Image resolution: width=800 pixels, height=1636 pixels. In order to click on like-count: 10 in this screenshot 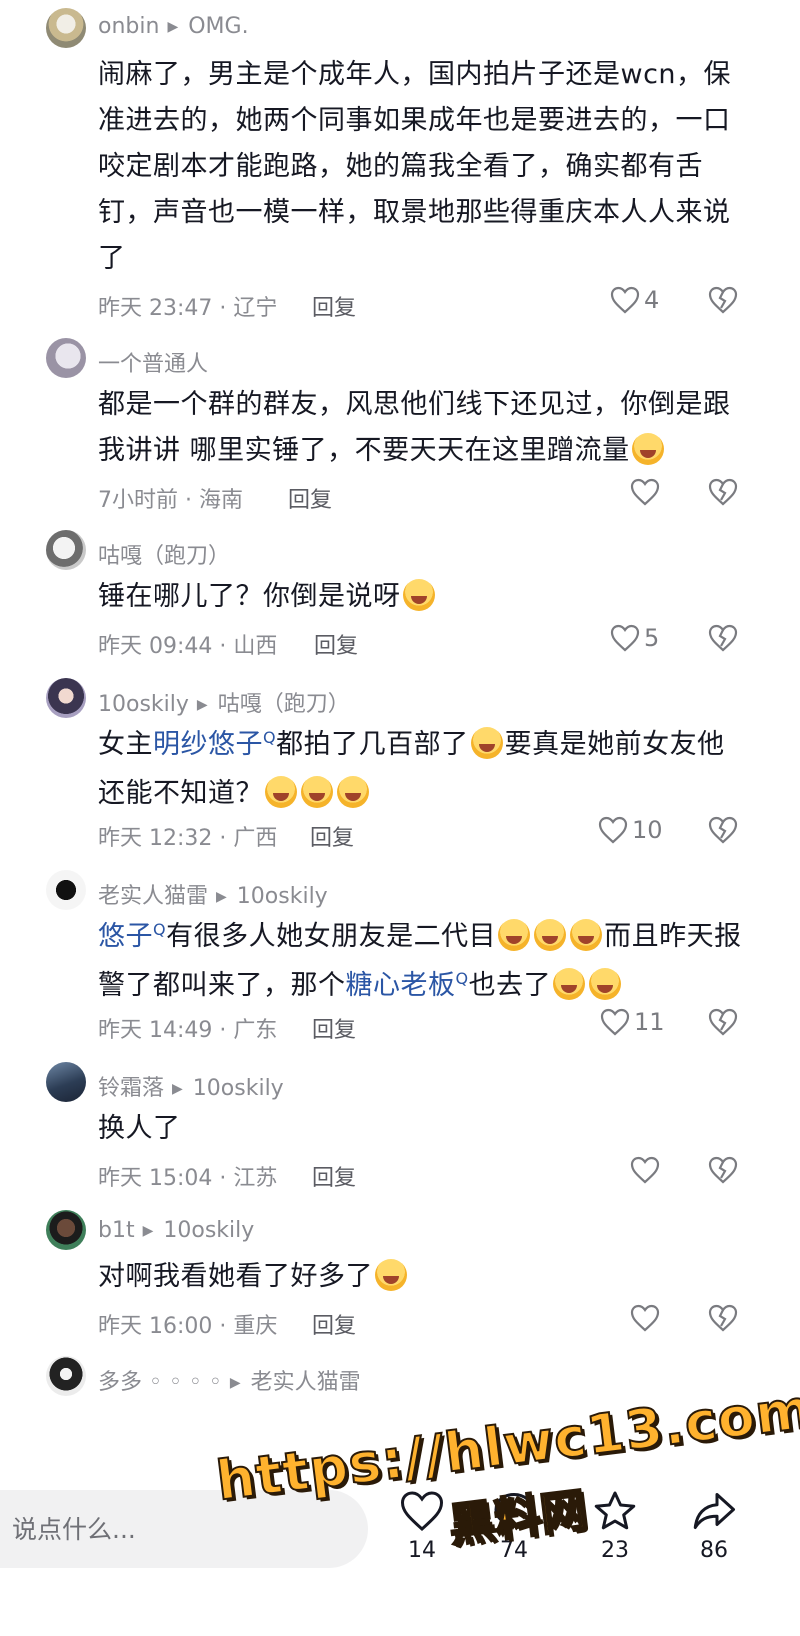, I will do `click(647, 830)`.